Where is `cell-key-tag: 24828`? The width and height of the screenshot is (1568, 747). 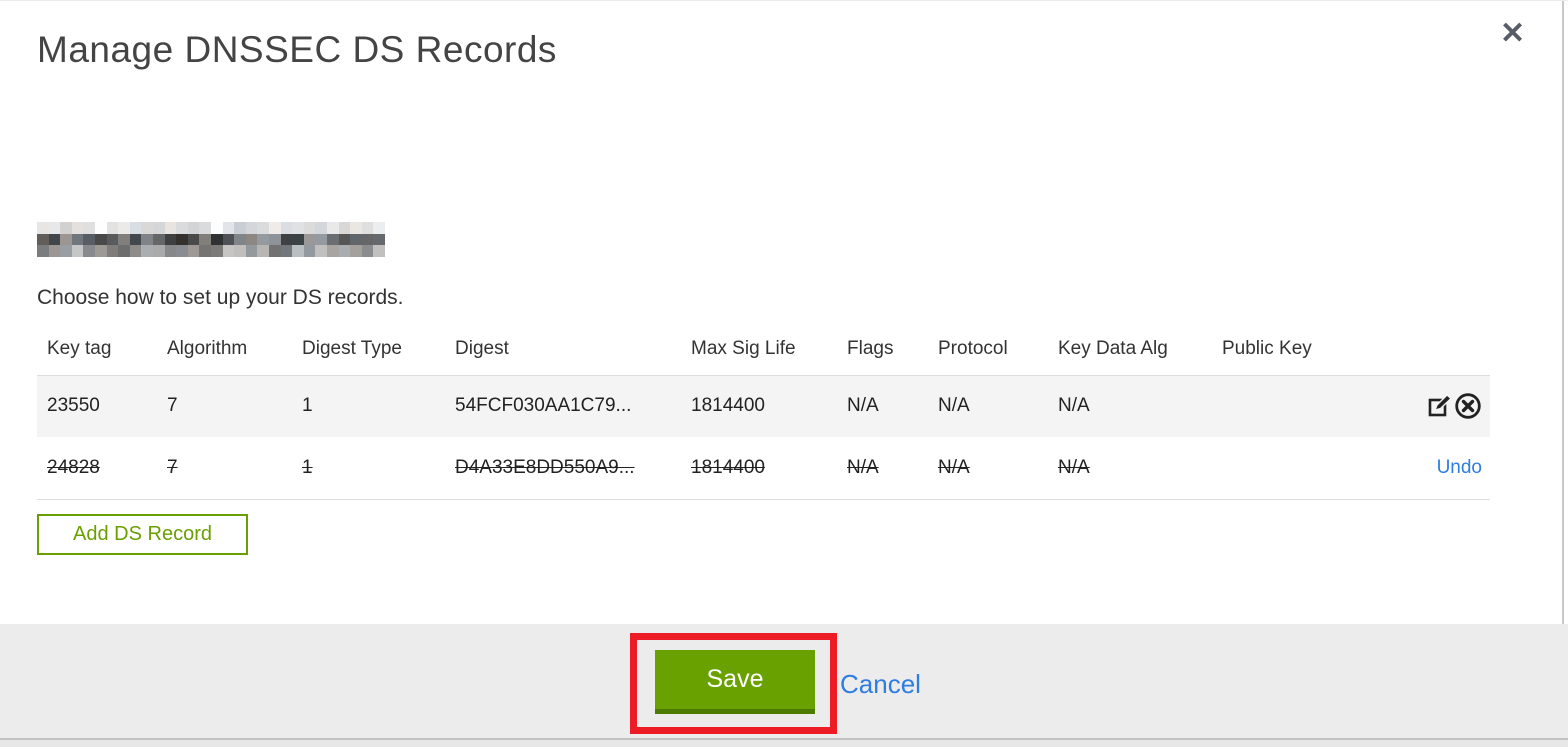 cell-key-tag: 24828 is located at coordinates (73, 467).